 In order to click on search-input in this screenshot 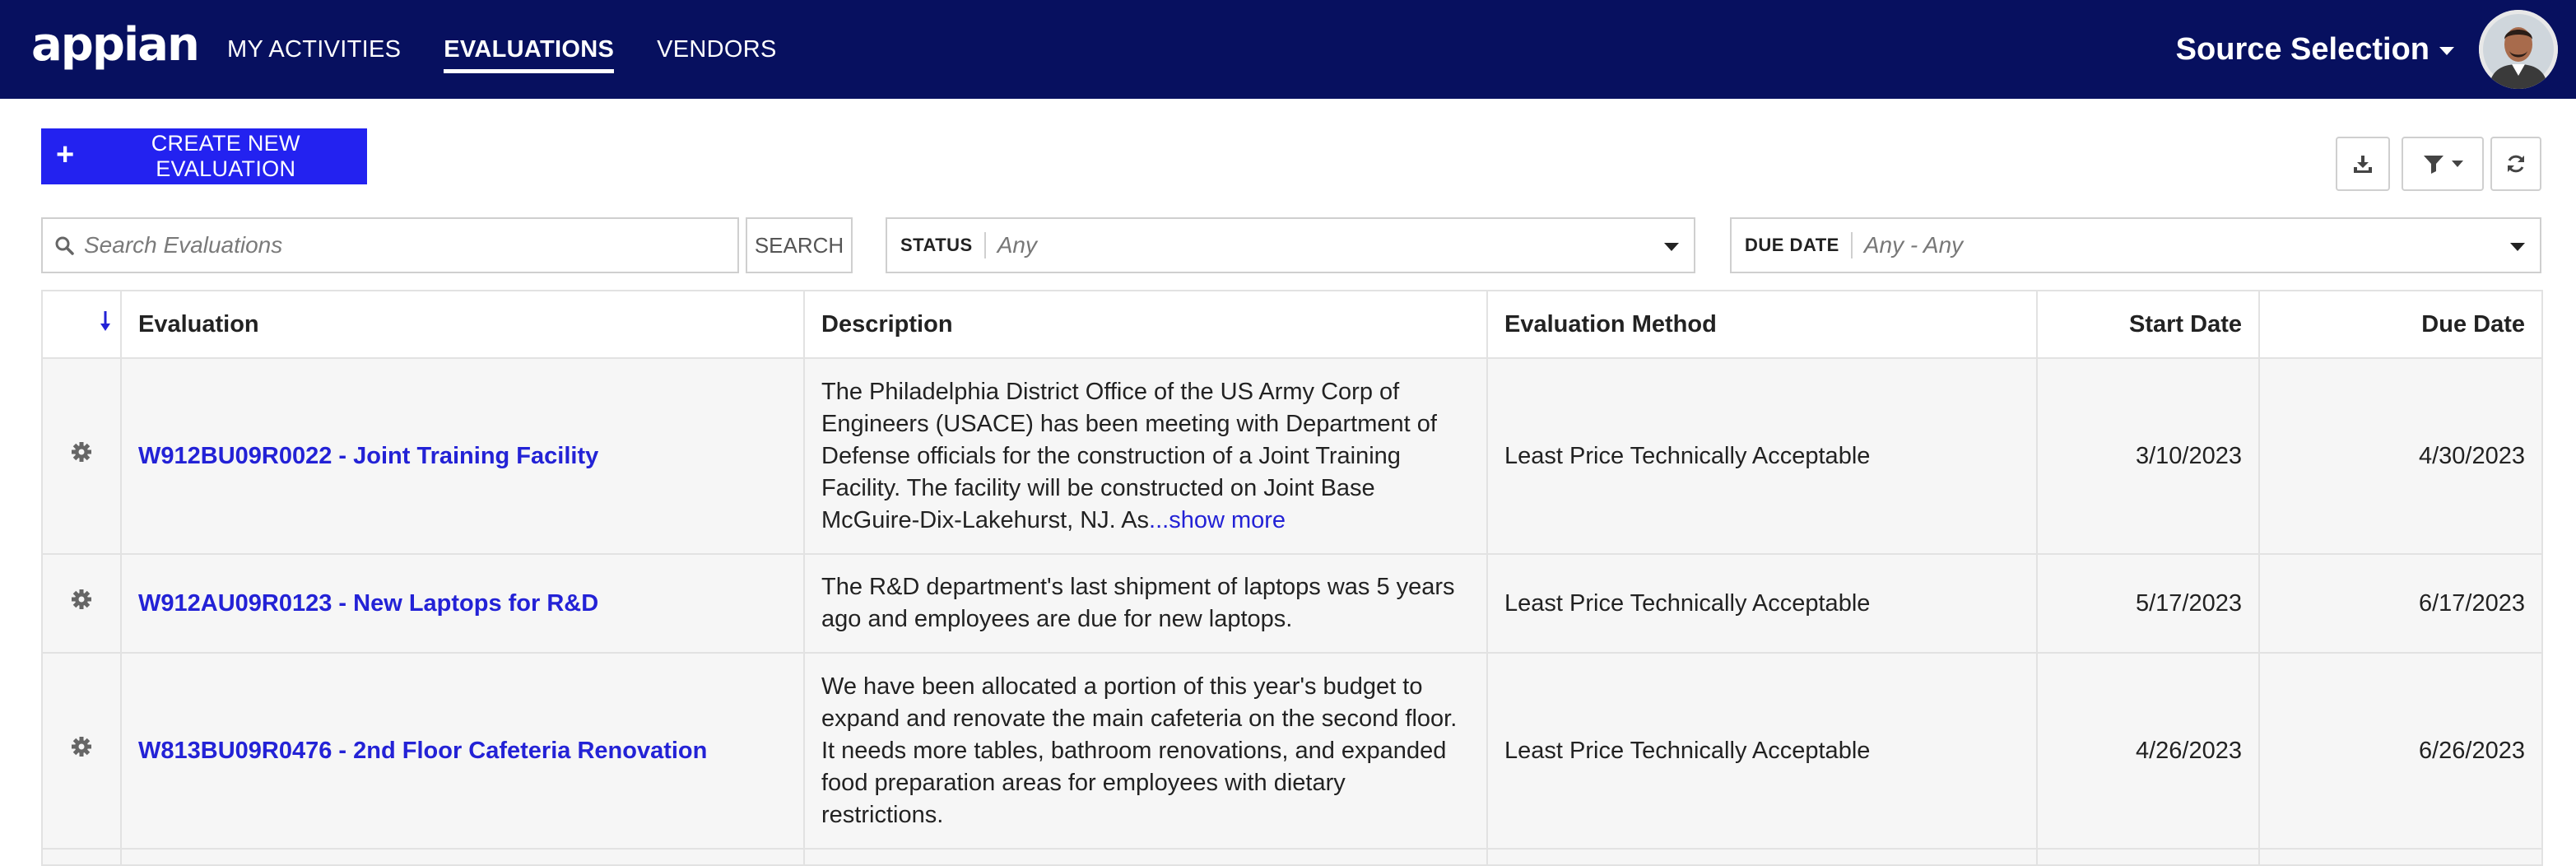, I will do `click(396, 245)`.